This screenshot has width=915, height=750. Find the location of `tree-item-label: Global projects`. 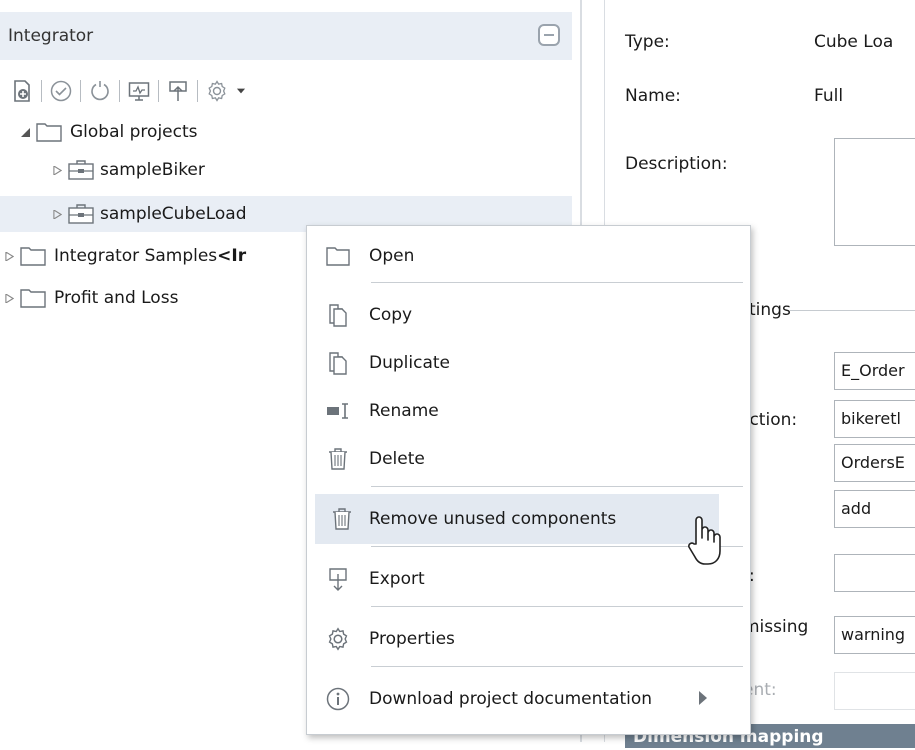

tree-item-label: Global projects is located at coordinates (134, 132).